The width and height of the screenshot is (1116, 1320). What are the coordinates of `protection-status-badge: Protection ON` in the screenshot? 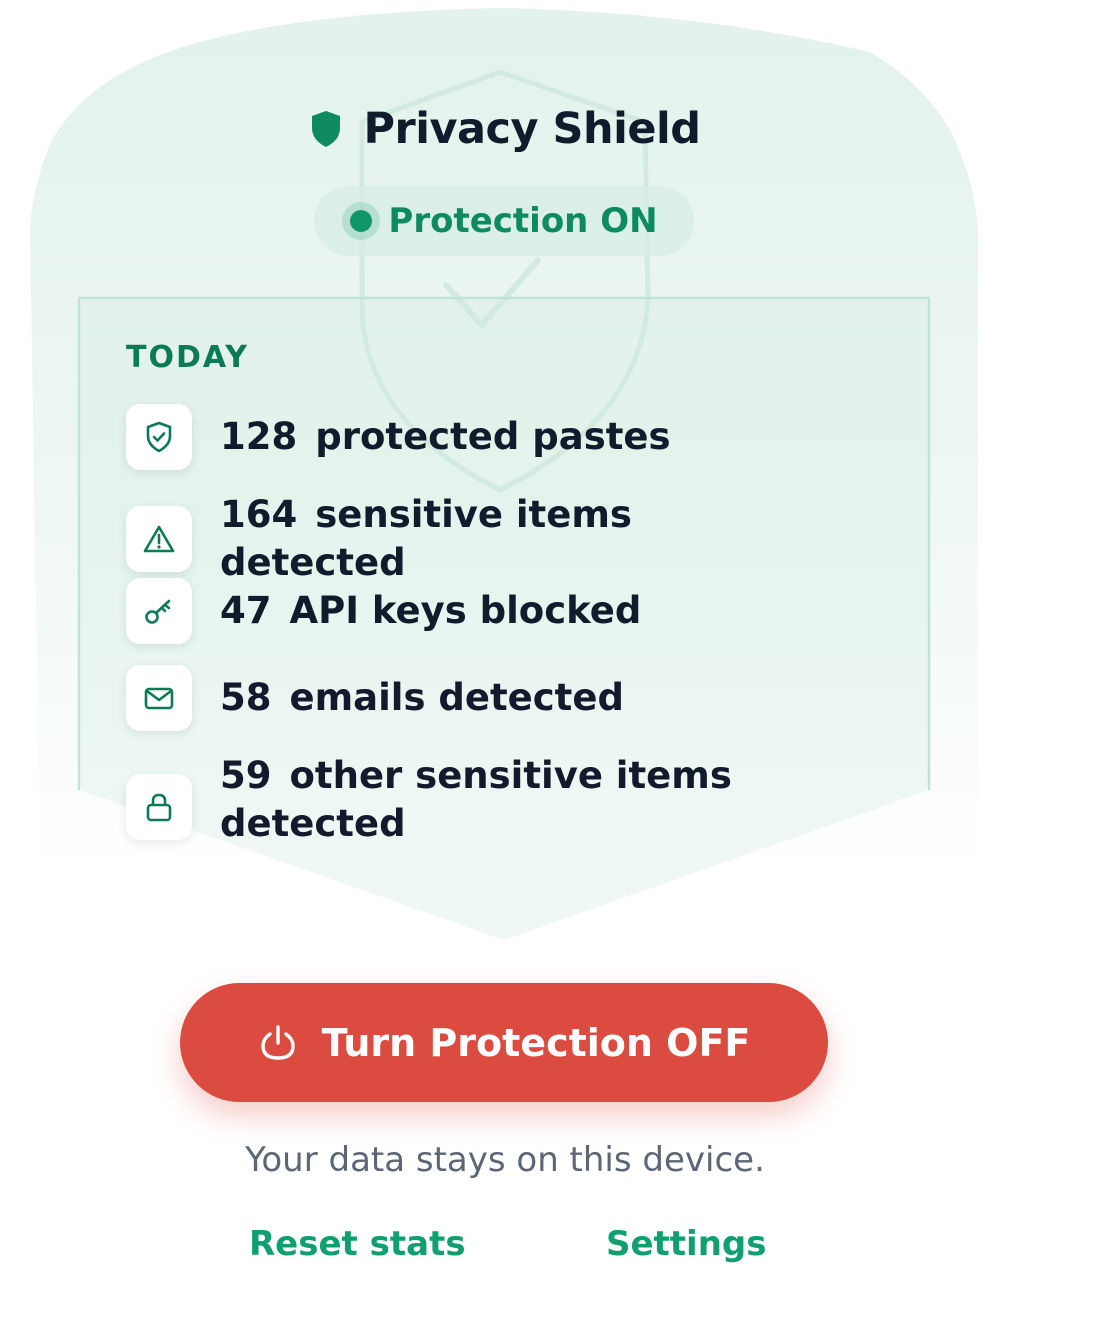 It's located at (504, 221).